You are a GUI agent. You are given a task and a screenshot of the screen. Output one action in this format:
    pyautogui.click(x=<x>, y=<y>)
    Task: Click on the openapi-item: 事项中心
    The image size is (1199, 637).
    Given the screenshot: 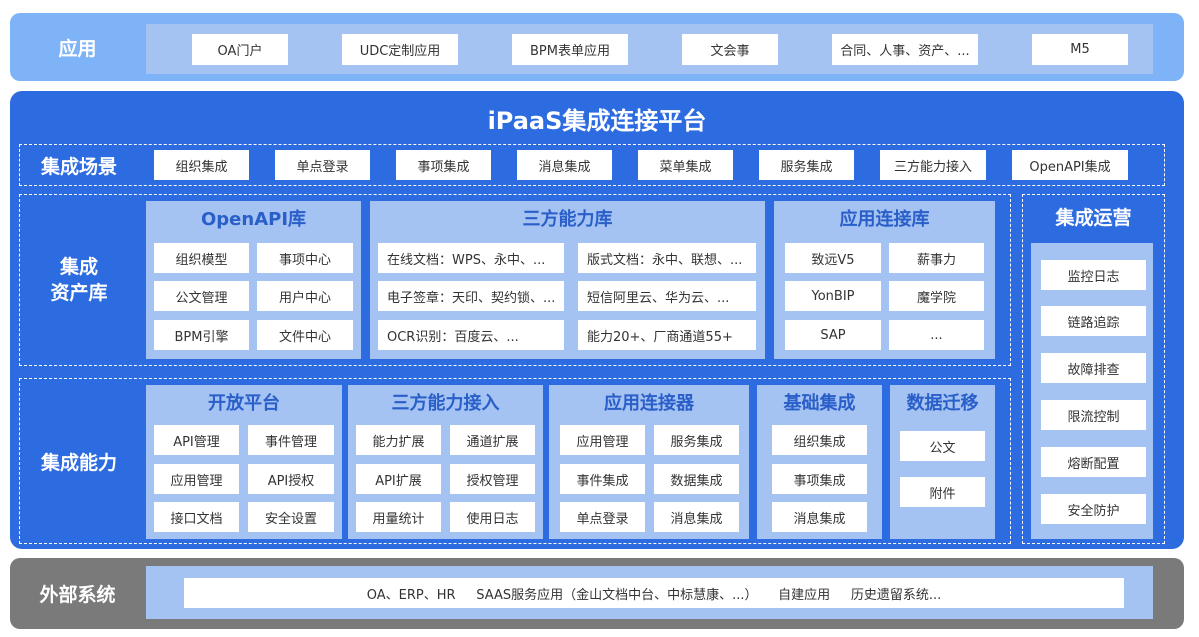 What is the action you would take?
    pyautogui.click(x=305, y=258)
    